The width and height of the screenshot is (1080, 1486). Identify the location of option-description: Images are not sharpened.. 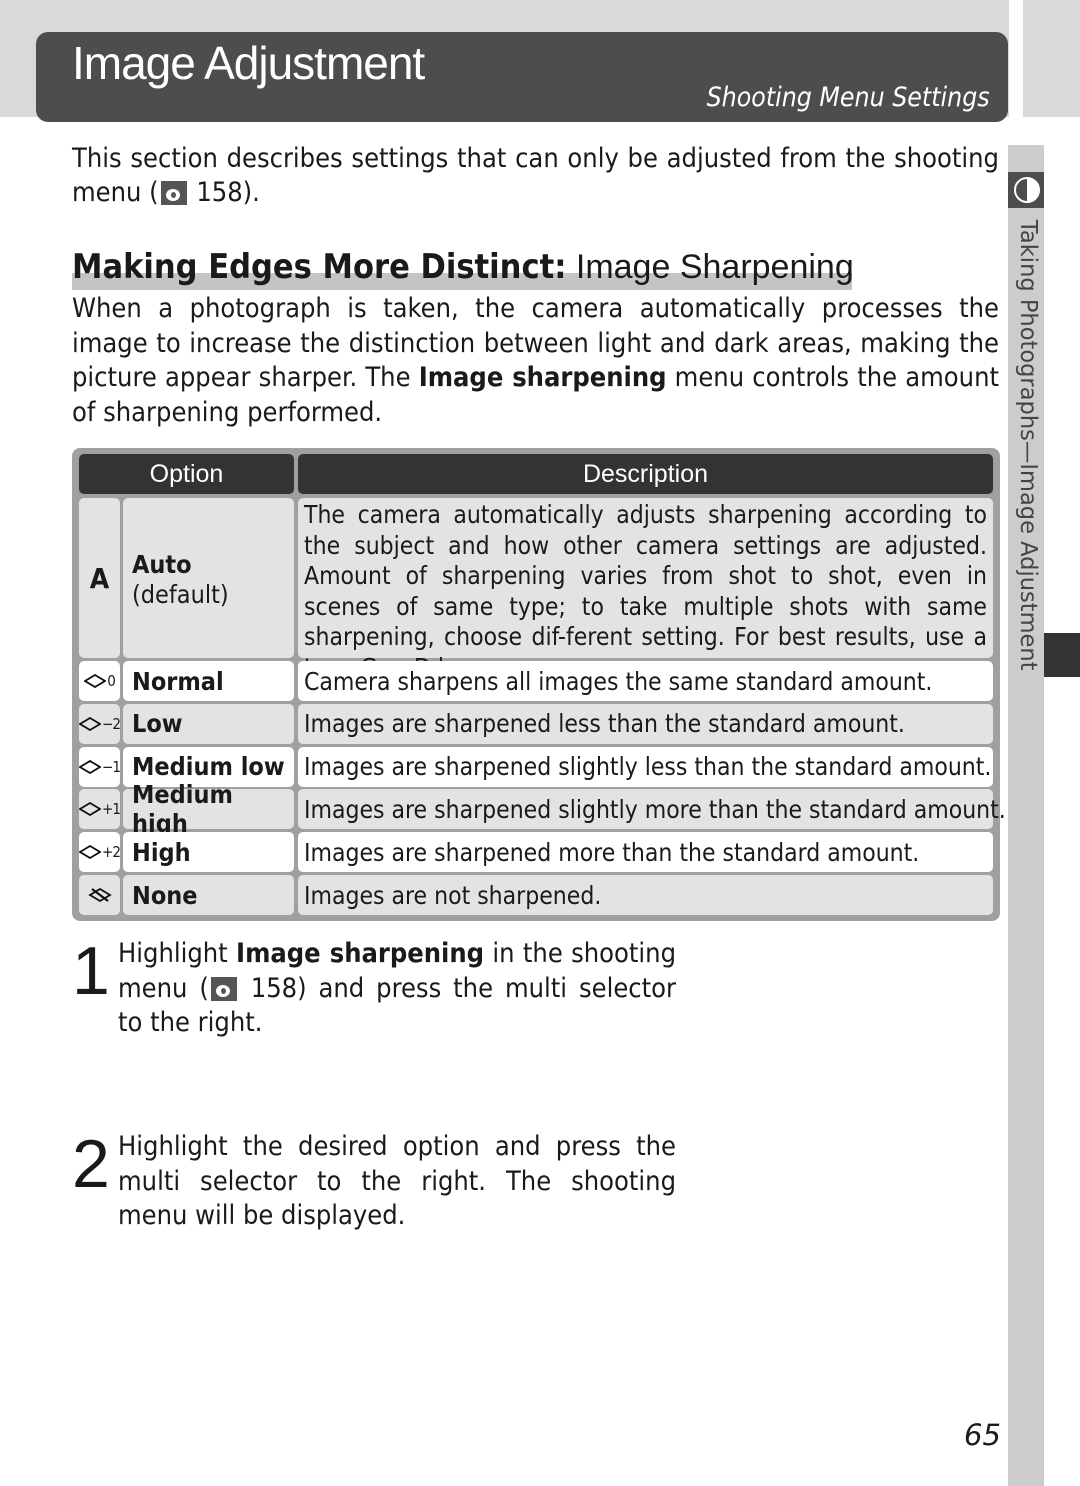
(645, 895).